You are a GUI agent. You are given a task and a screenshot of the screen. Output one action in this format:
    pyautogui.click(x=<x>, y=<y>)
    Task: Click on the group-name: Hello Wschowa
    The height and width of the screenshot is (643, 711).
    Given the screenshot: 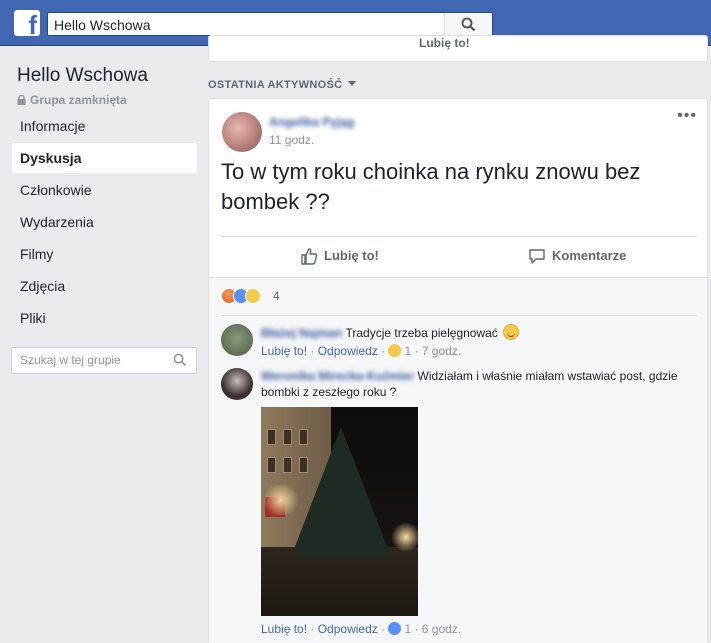 What is the action you would take?
    pyautogui.click(x=82, y=76)
    